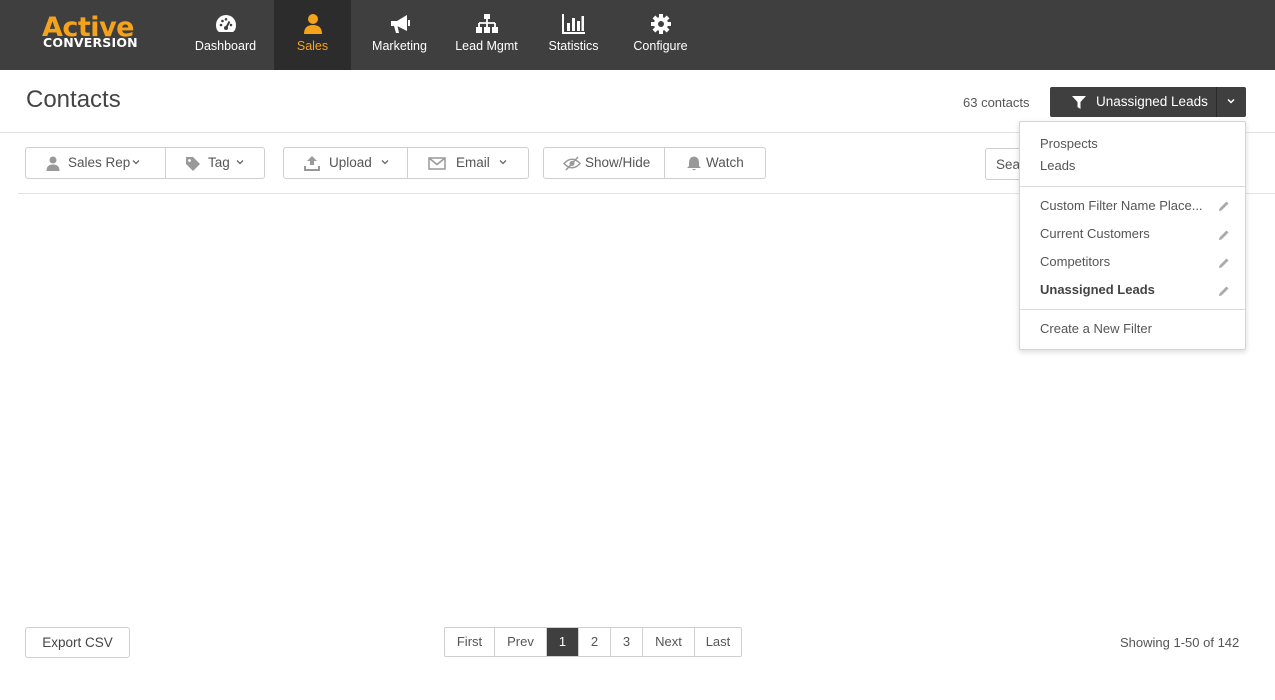  I want to click on filter-label: Unassigned Leads, so click(1152, 101).